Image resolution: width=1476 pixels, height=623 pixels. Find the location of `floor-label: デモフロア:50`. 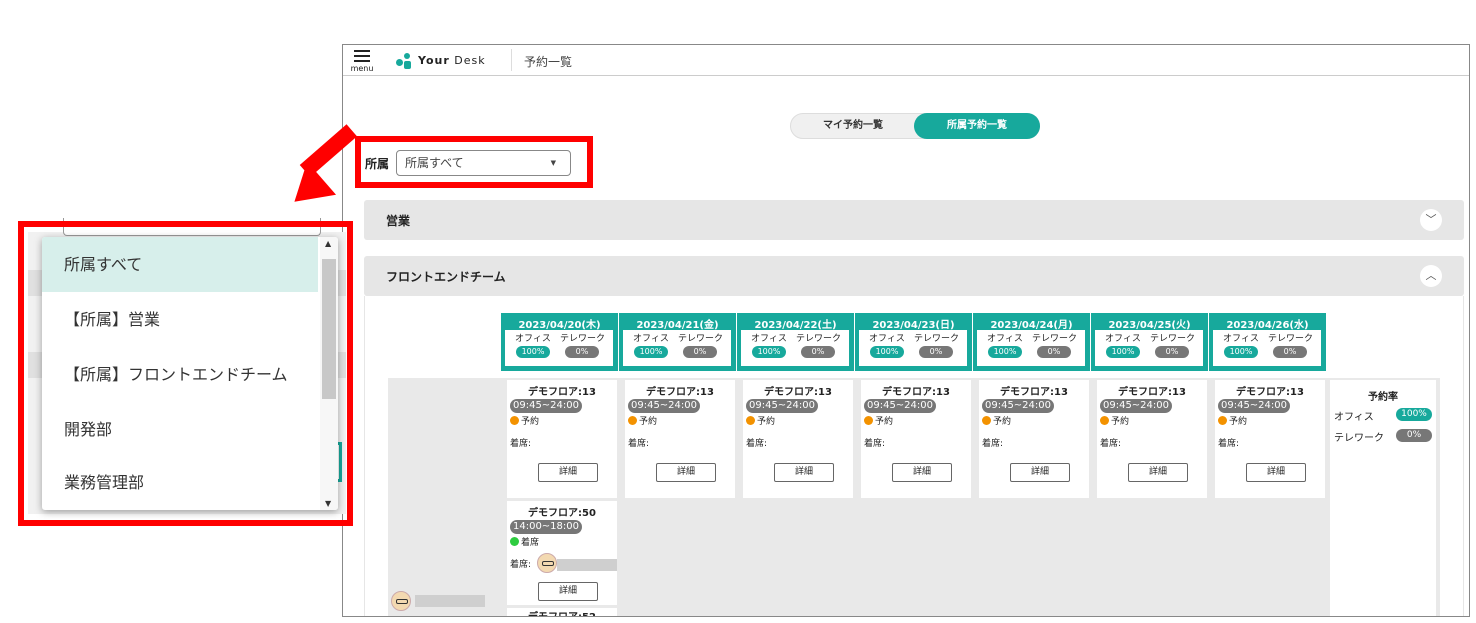

floor-label: デモフロア:50 is located at coordinates (562, 513).